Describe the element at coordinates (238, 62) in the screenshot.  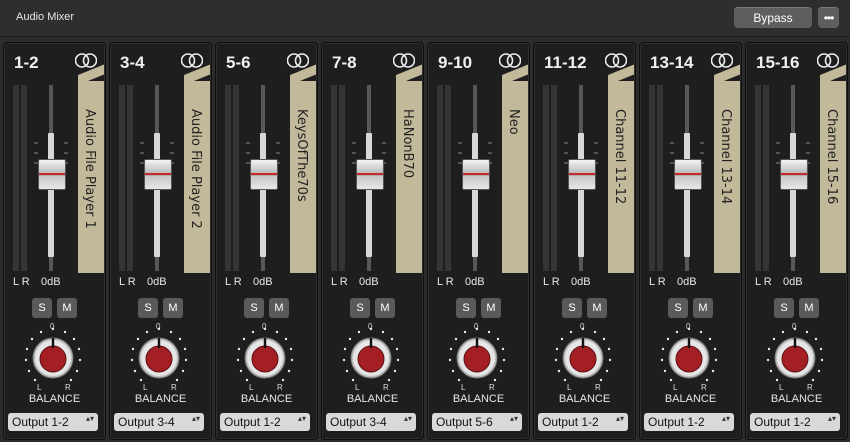
I see `channel-label: 5-6` at that location.